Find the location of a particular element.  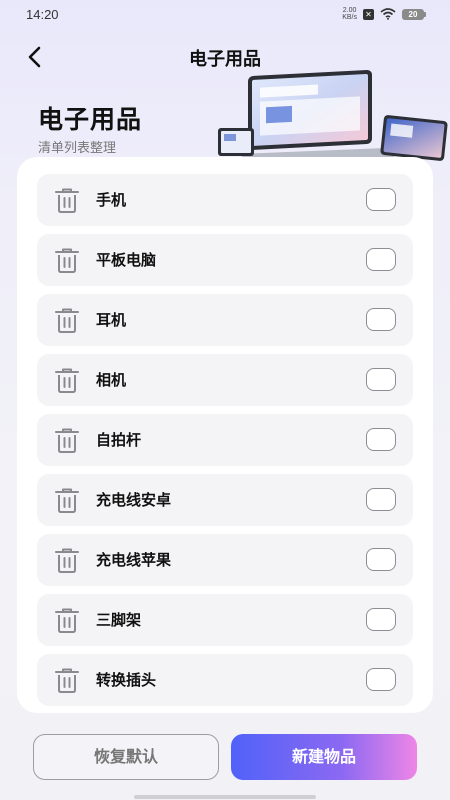

list-item: 充电线安卓 is located at coordinates (225, 500).